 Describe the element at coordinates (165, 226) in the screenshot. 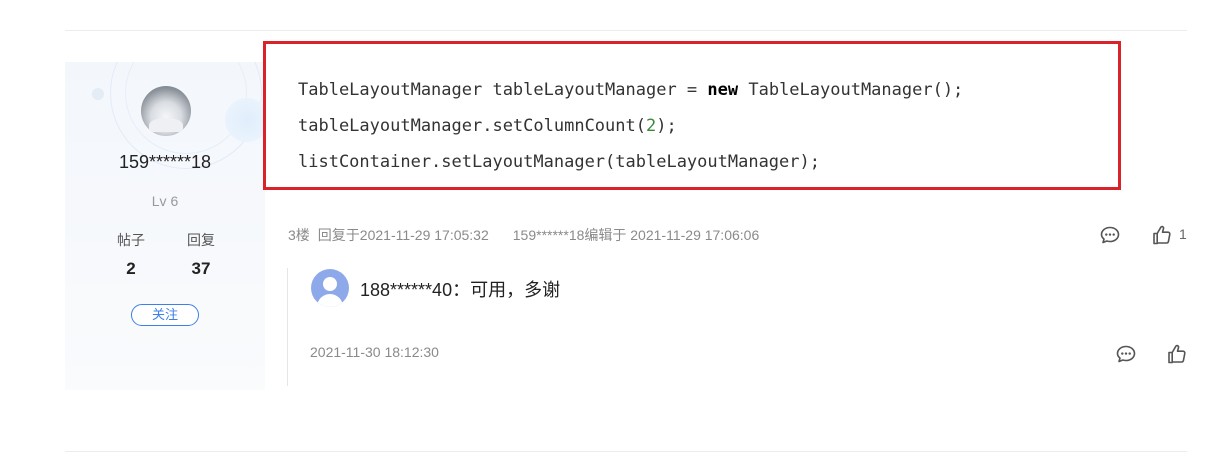

I see `user-card: 159******18 Lv 6 帖子 回复 2 37 关注` at that location.